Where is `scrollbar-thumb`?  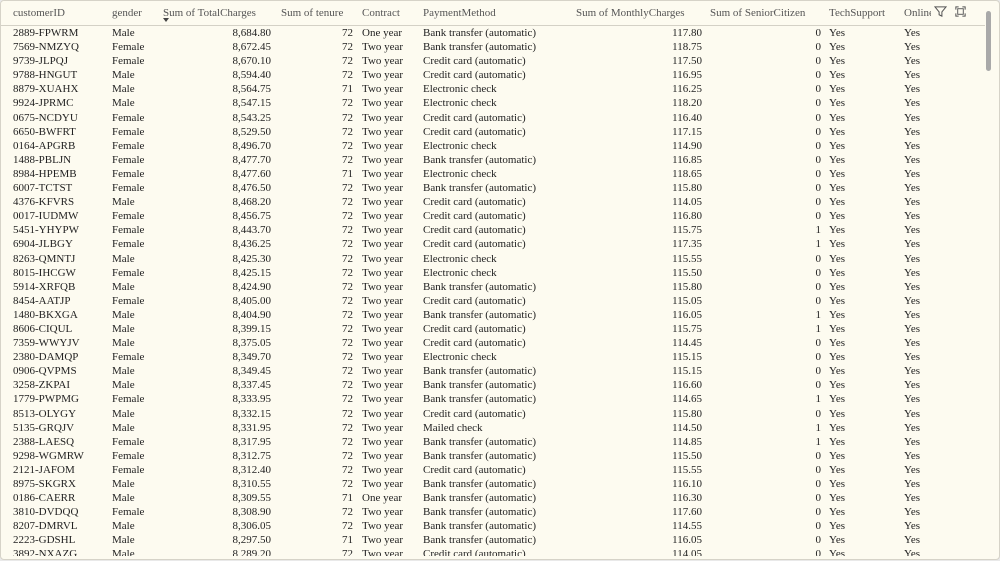
scrollbar-thumb is located at coordinates (988, 41).